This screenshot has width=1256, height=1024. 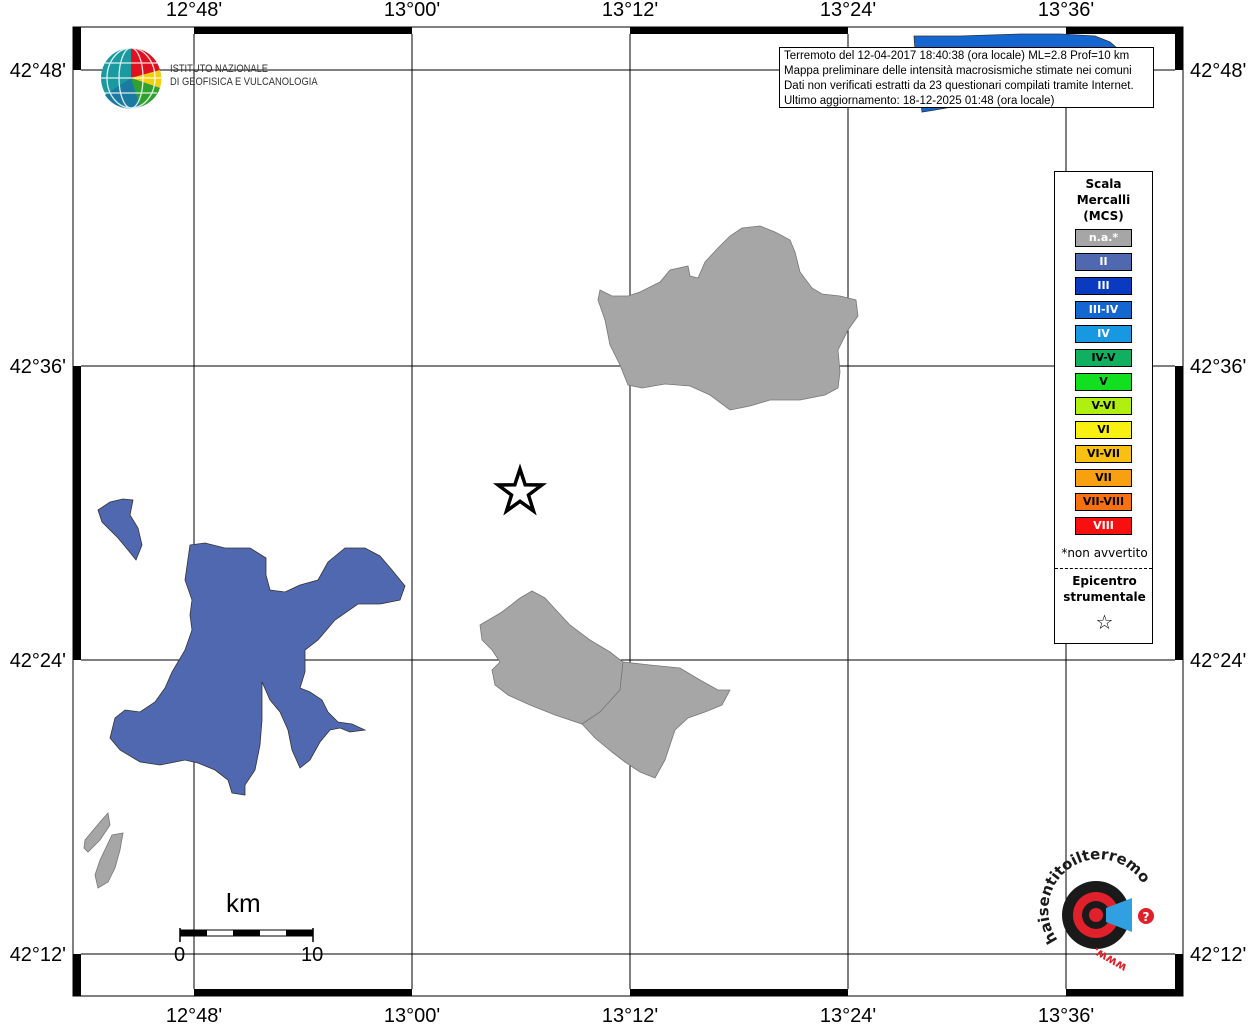 I want to click on legend-item: VII-VIII, so click(x=1103, y=502).